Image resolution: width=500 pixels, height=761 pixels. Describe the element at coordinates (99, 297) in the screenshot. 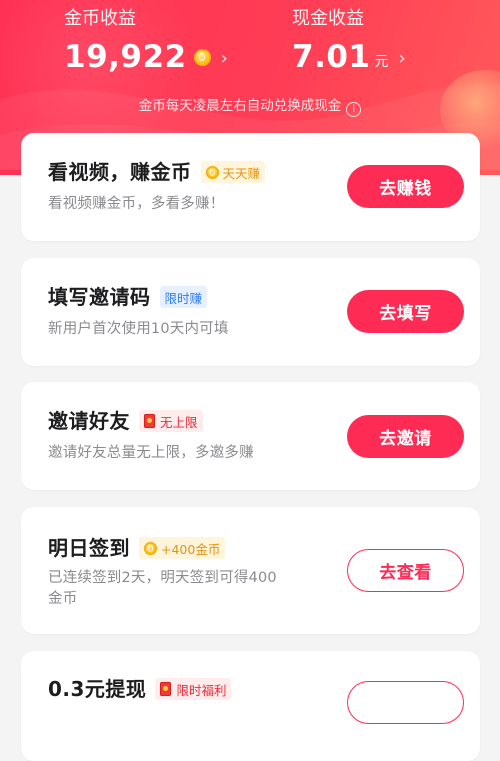

I see `task-title: 填写邀请码` at that location.